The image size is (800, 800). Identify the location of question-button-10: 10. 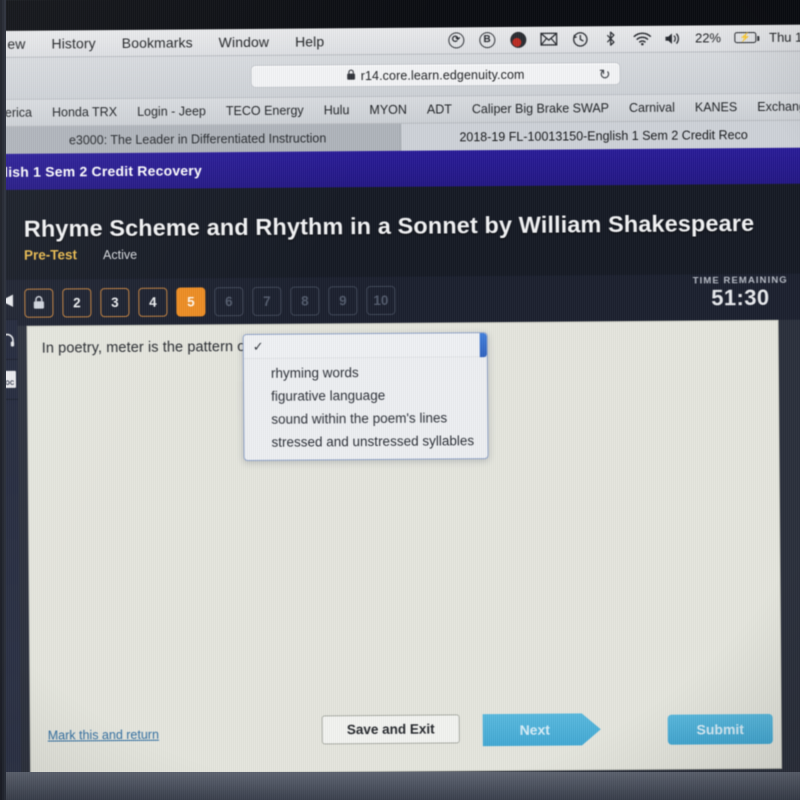
(381, 300).